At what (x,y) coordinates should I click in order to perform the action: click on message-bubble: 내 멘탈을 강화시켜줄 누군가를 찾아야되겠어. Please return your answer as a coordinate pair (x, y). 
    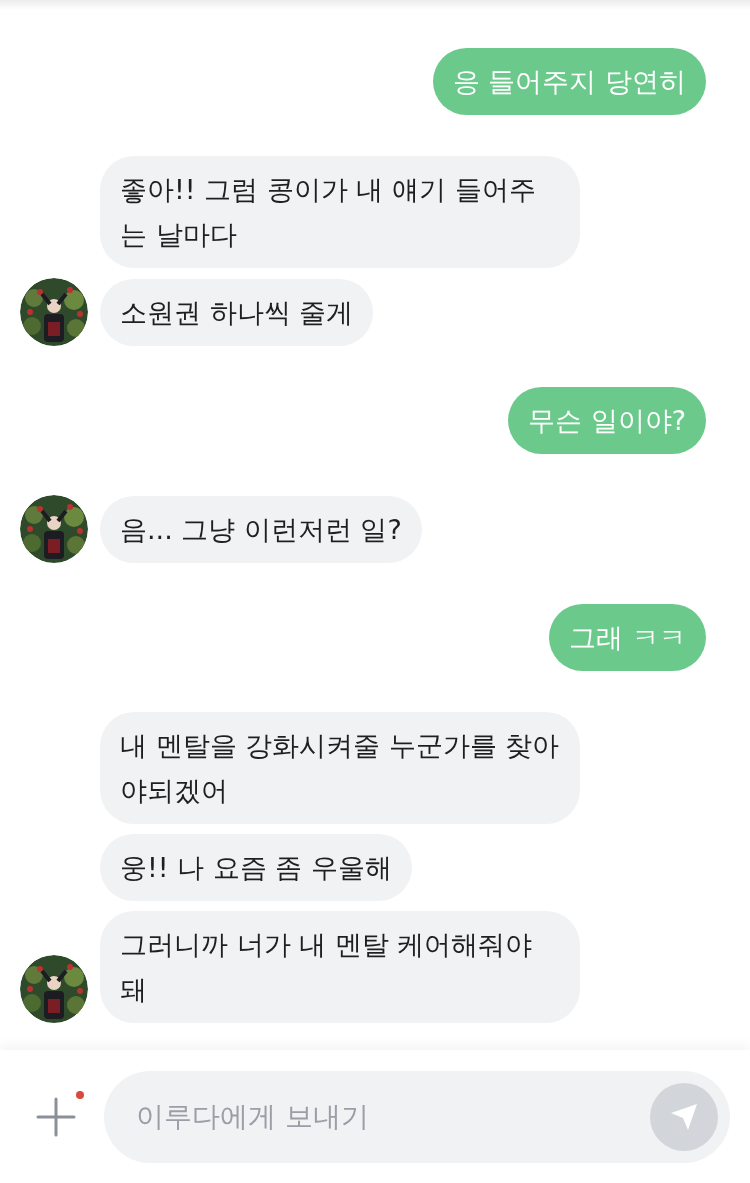
    Looking at the image, I should click on (340, 768).